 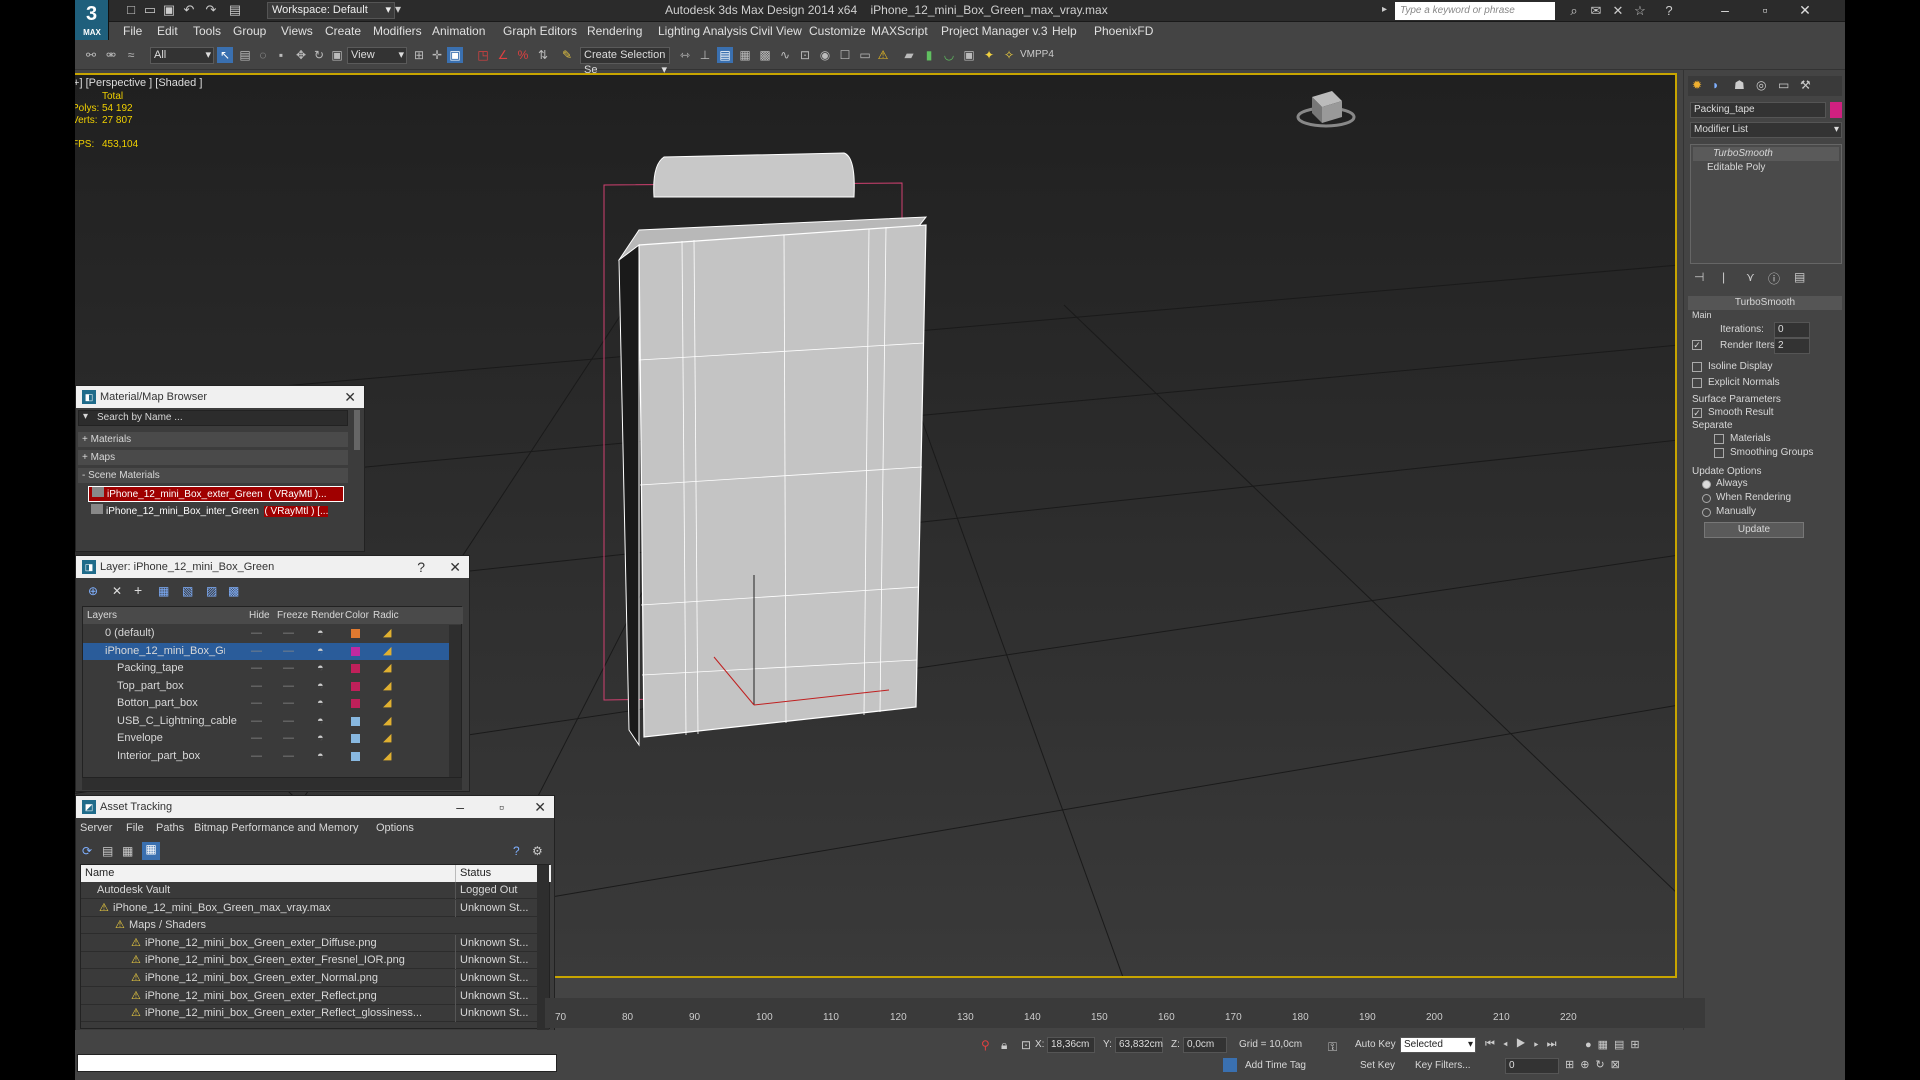 I want to click on select-object-icon: ↖, so click(x=225, y=55).